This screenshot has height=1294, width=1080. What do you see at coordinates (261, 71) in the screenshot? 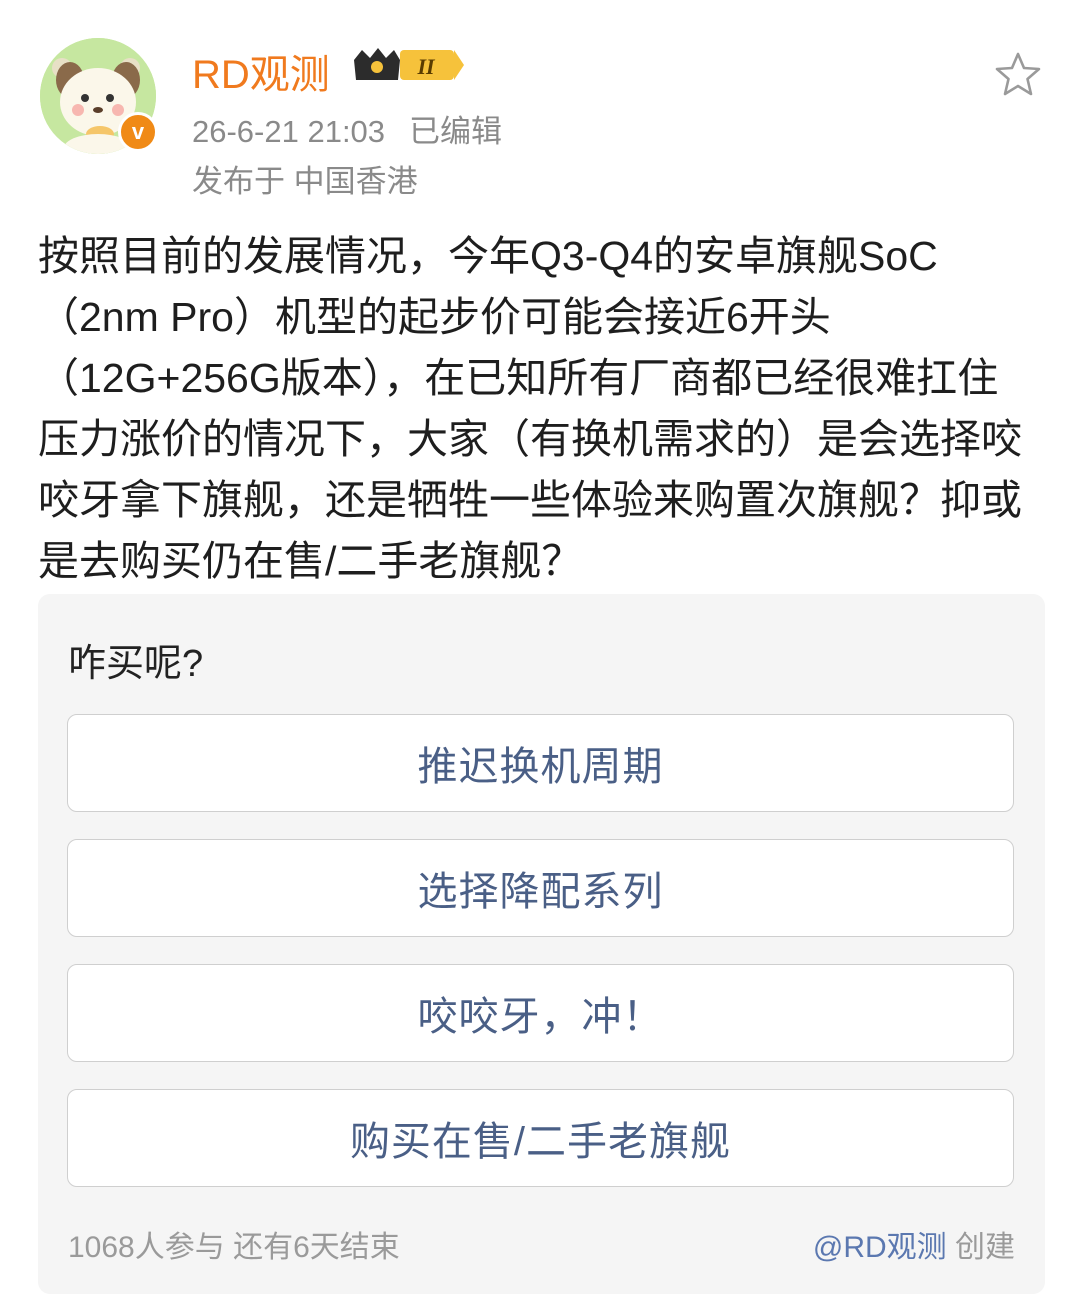
I see `author-name: RD观测` at bounding box center [261, 71].